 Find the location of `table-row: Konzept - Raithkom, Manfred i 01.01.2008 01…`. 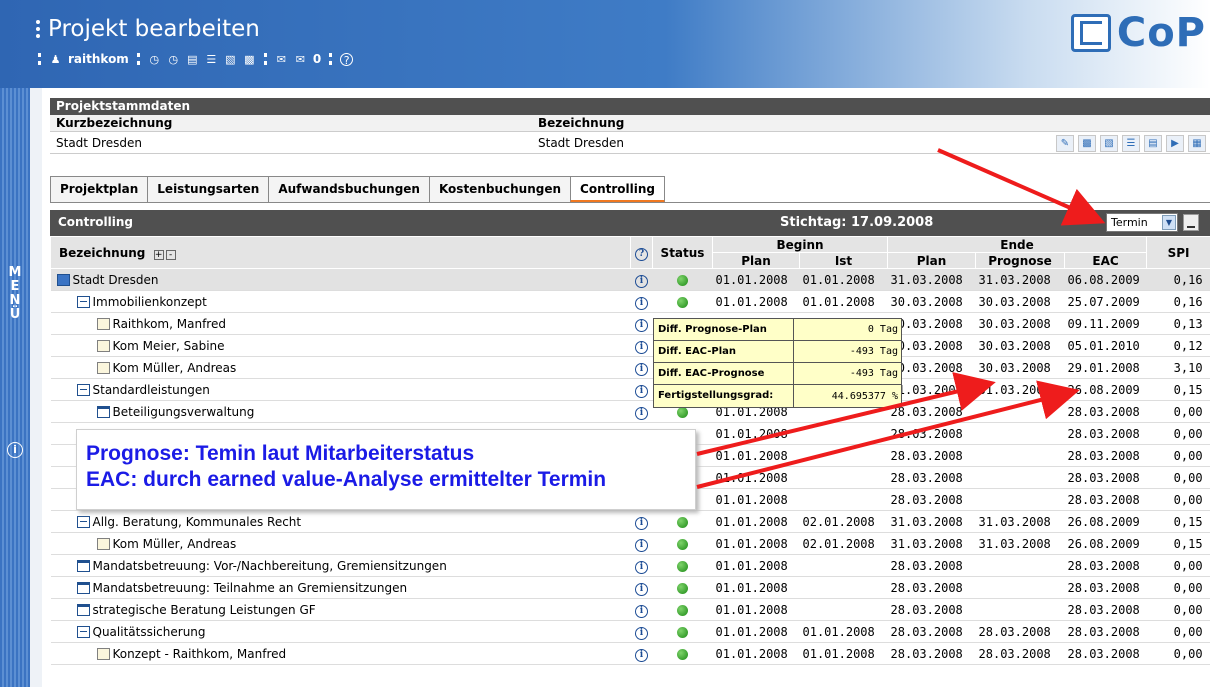

table-row: Konzept - Raithkom, Manfred i 01.01.2008 01… is located at coordinates (630, 653).